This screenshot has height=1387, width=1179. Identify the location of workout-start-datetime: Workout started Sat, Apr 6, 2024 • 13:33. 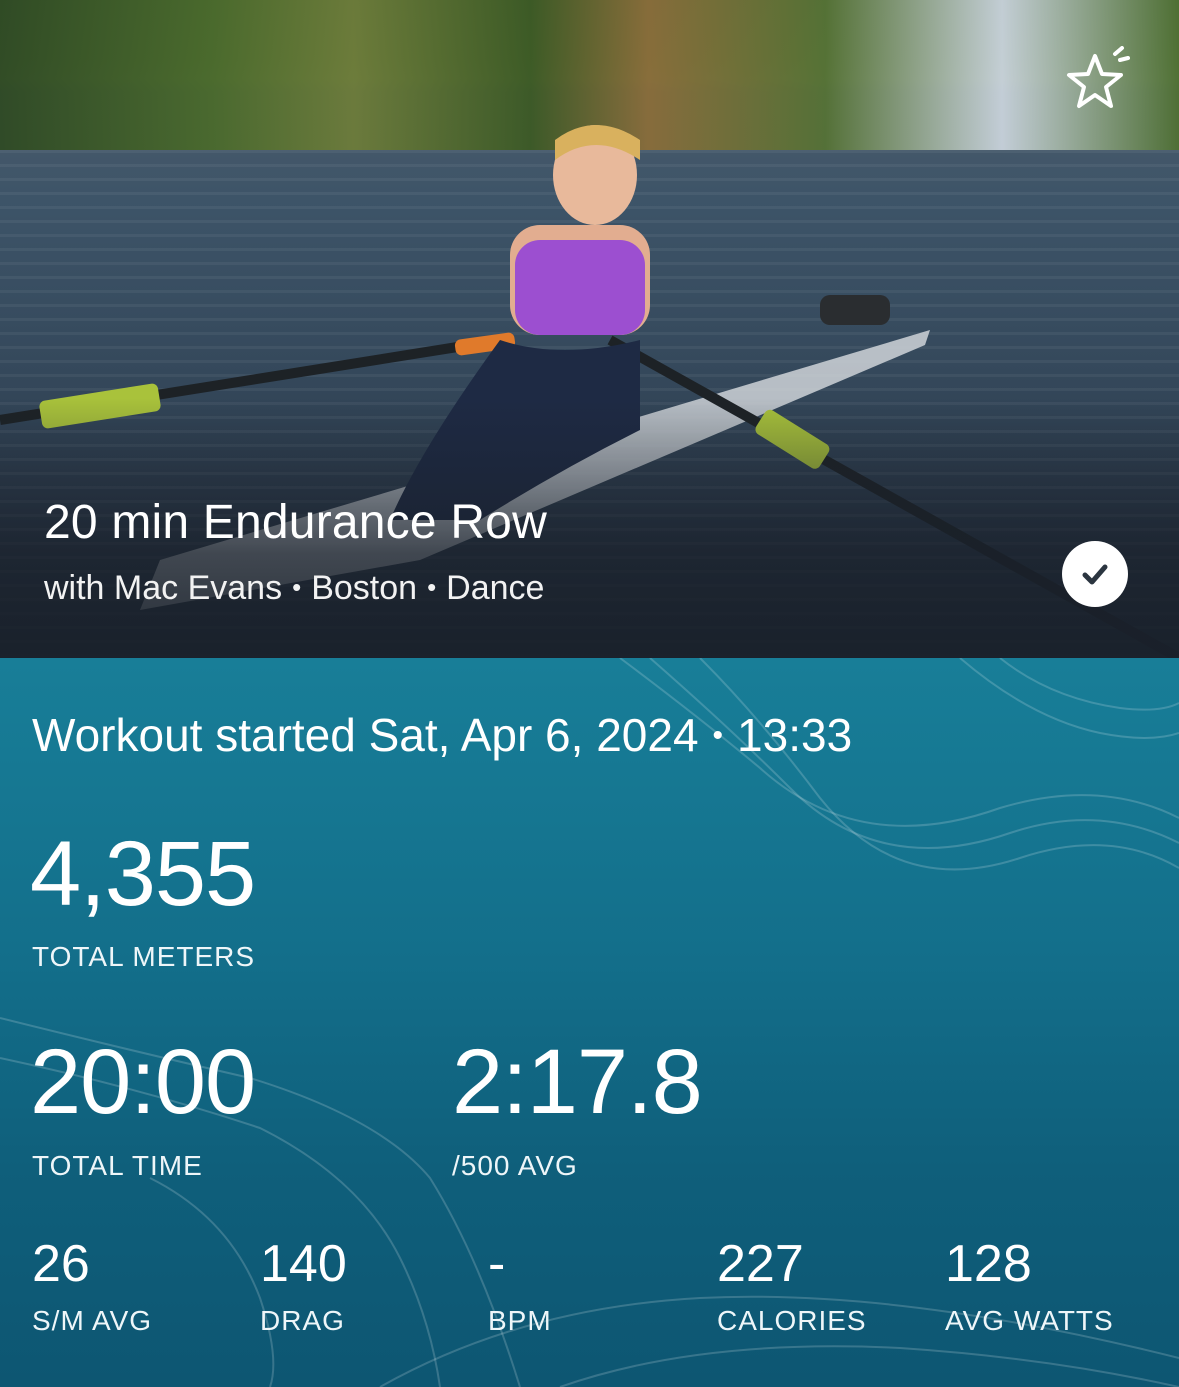
(442, 735).